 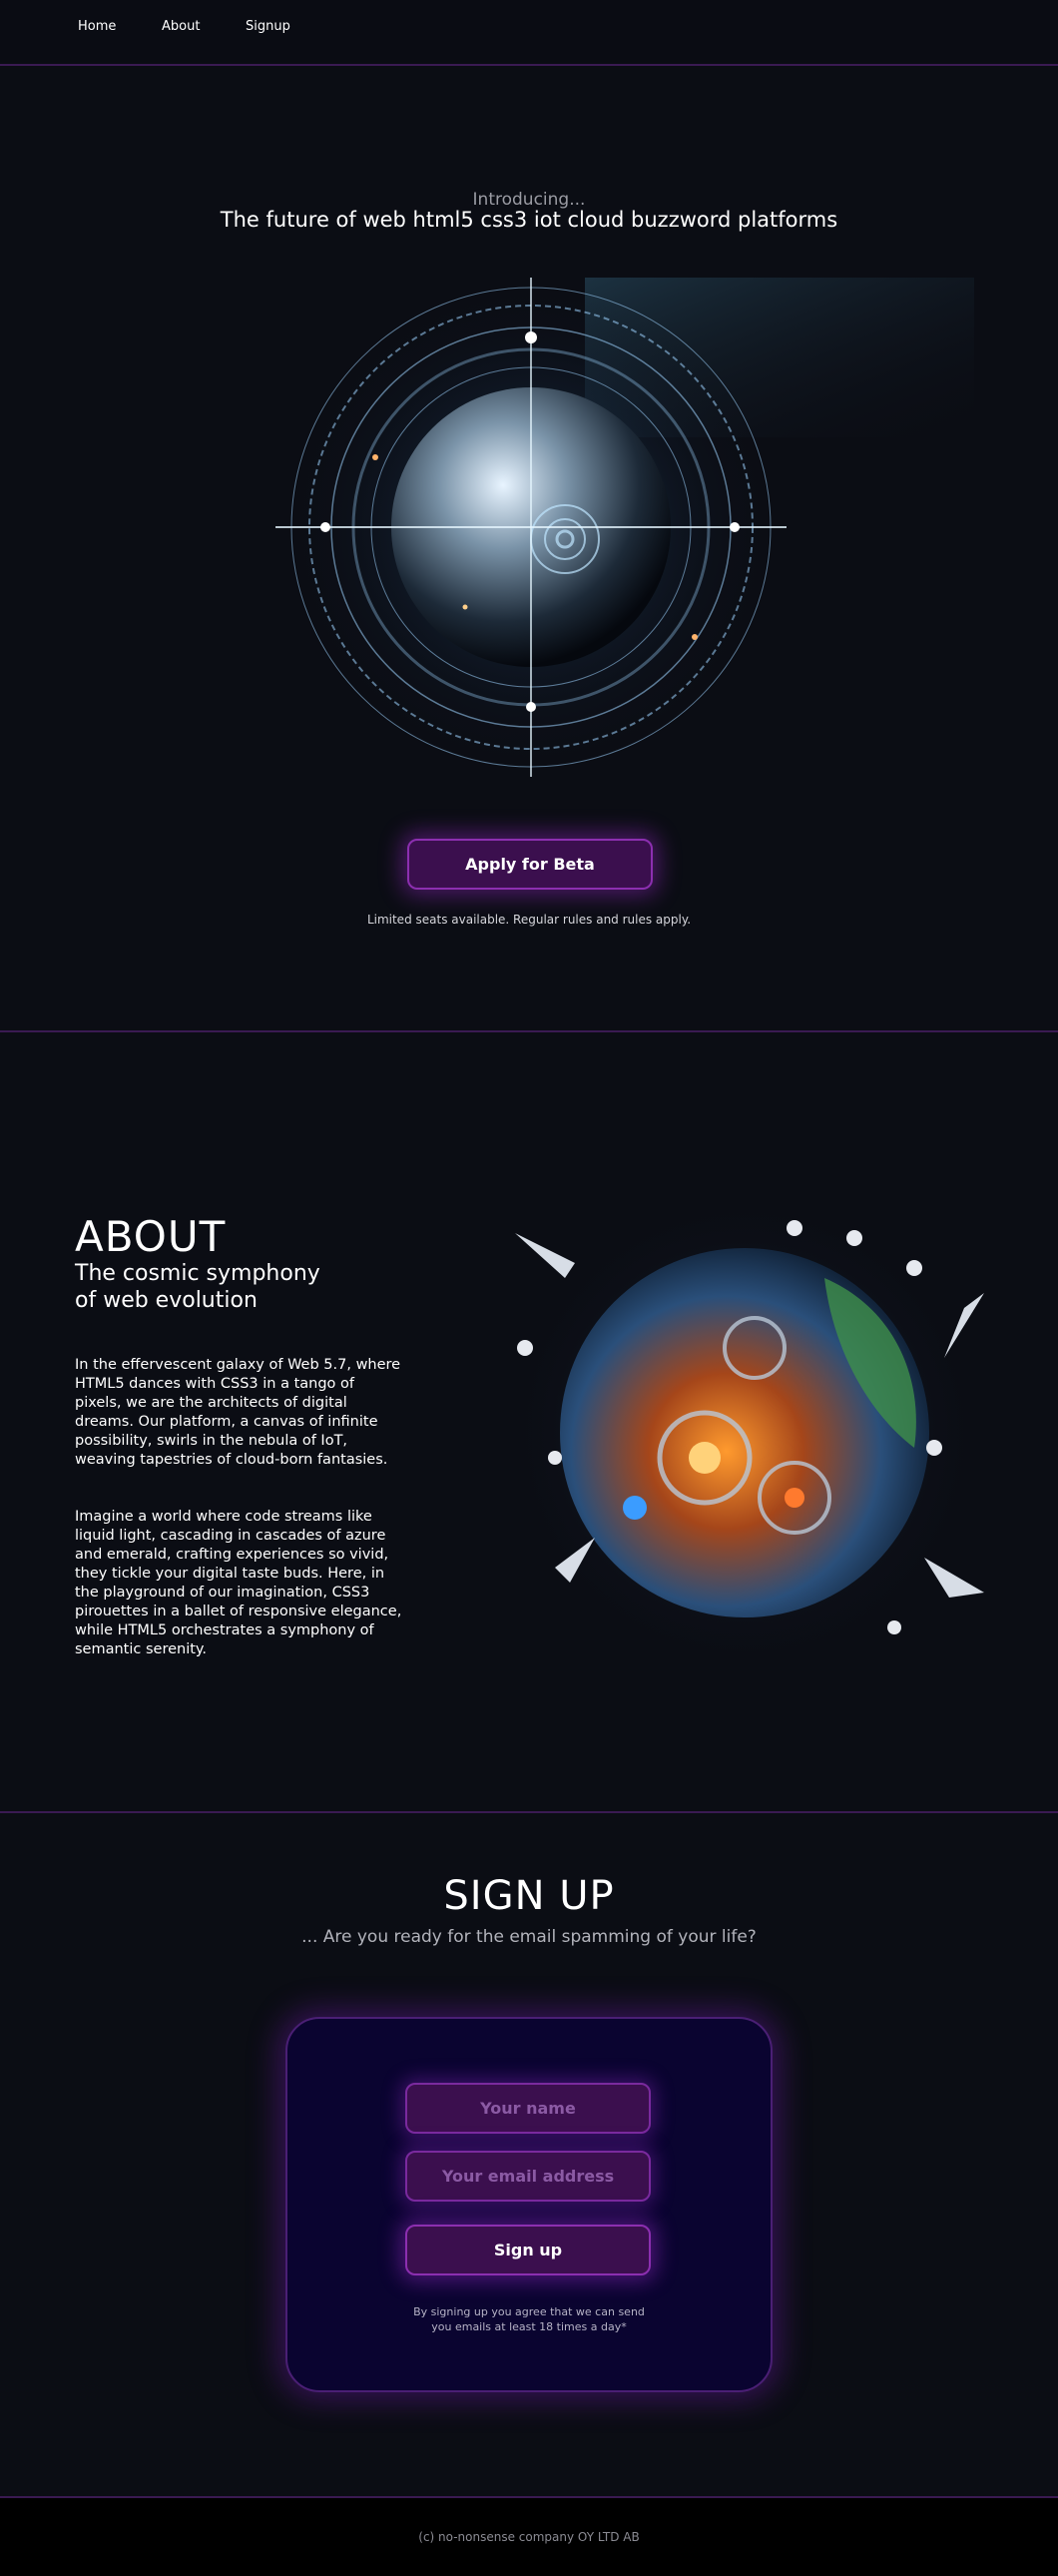 What do you see at coordinates (97, 26) in the screenshot?
I see `nav-link-home: Home` at bounding box center [97, 26].